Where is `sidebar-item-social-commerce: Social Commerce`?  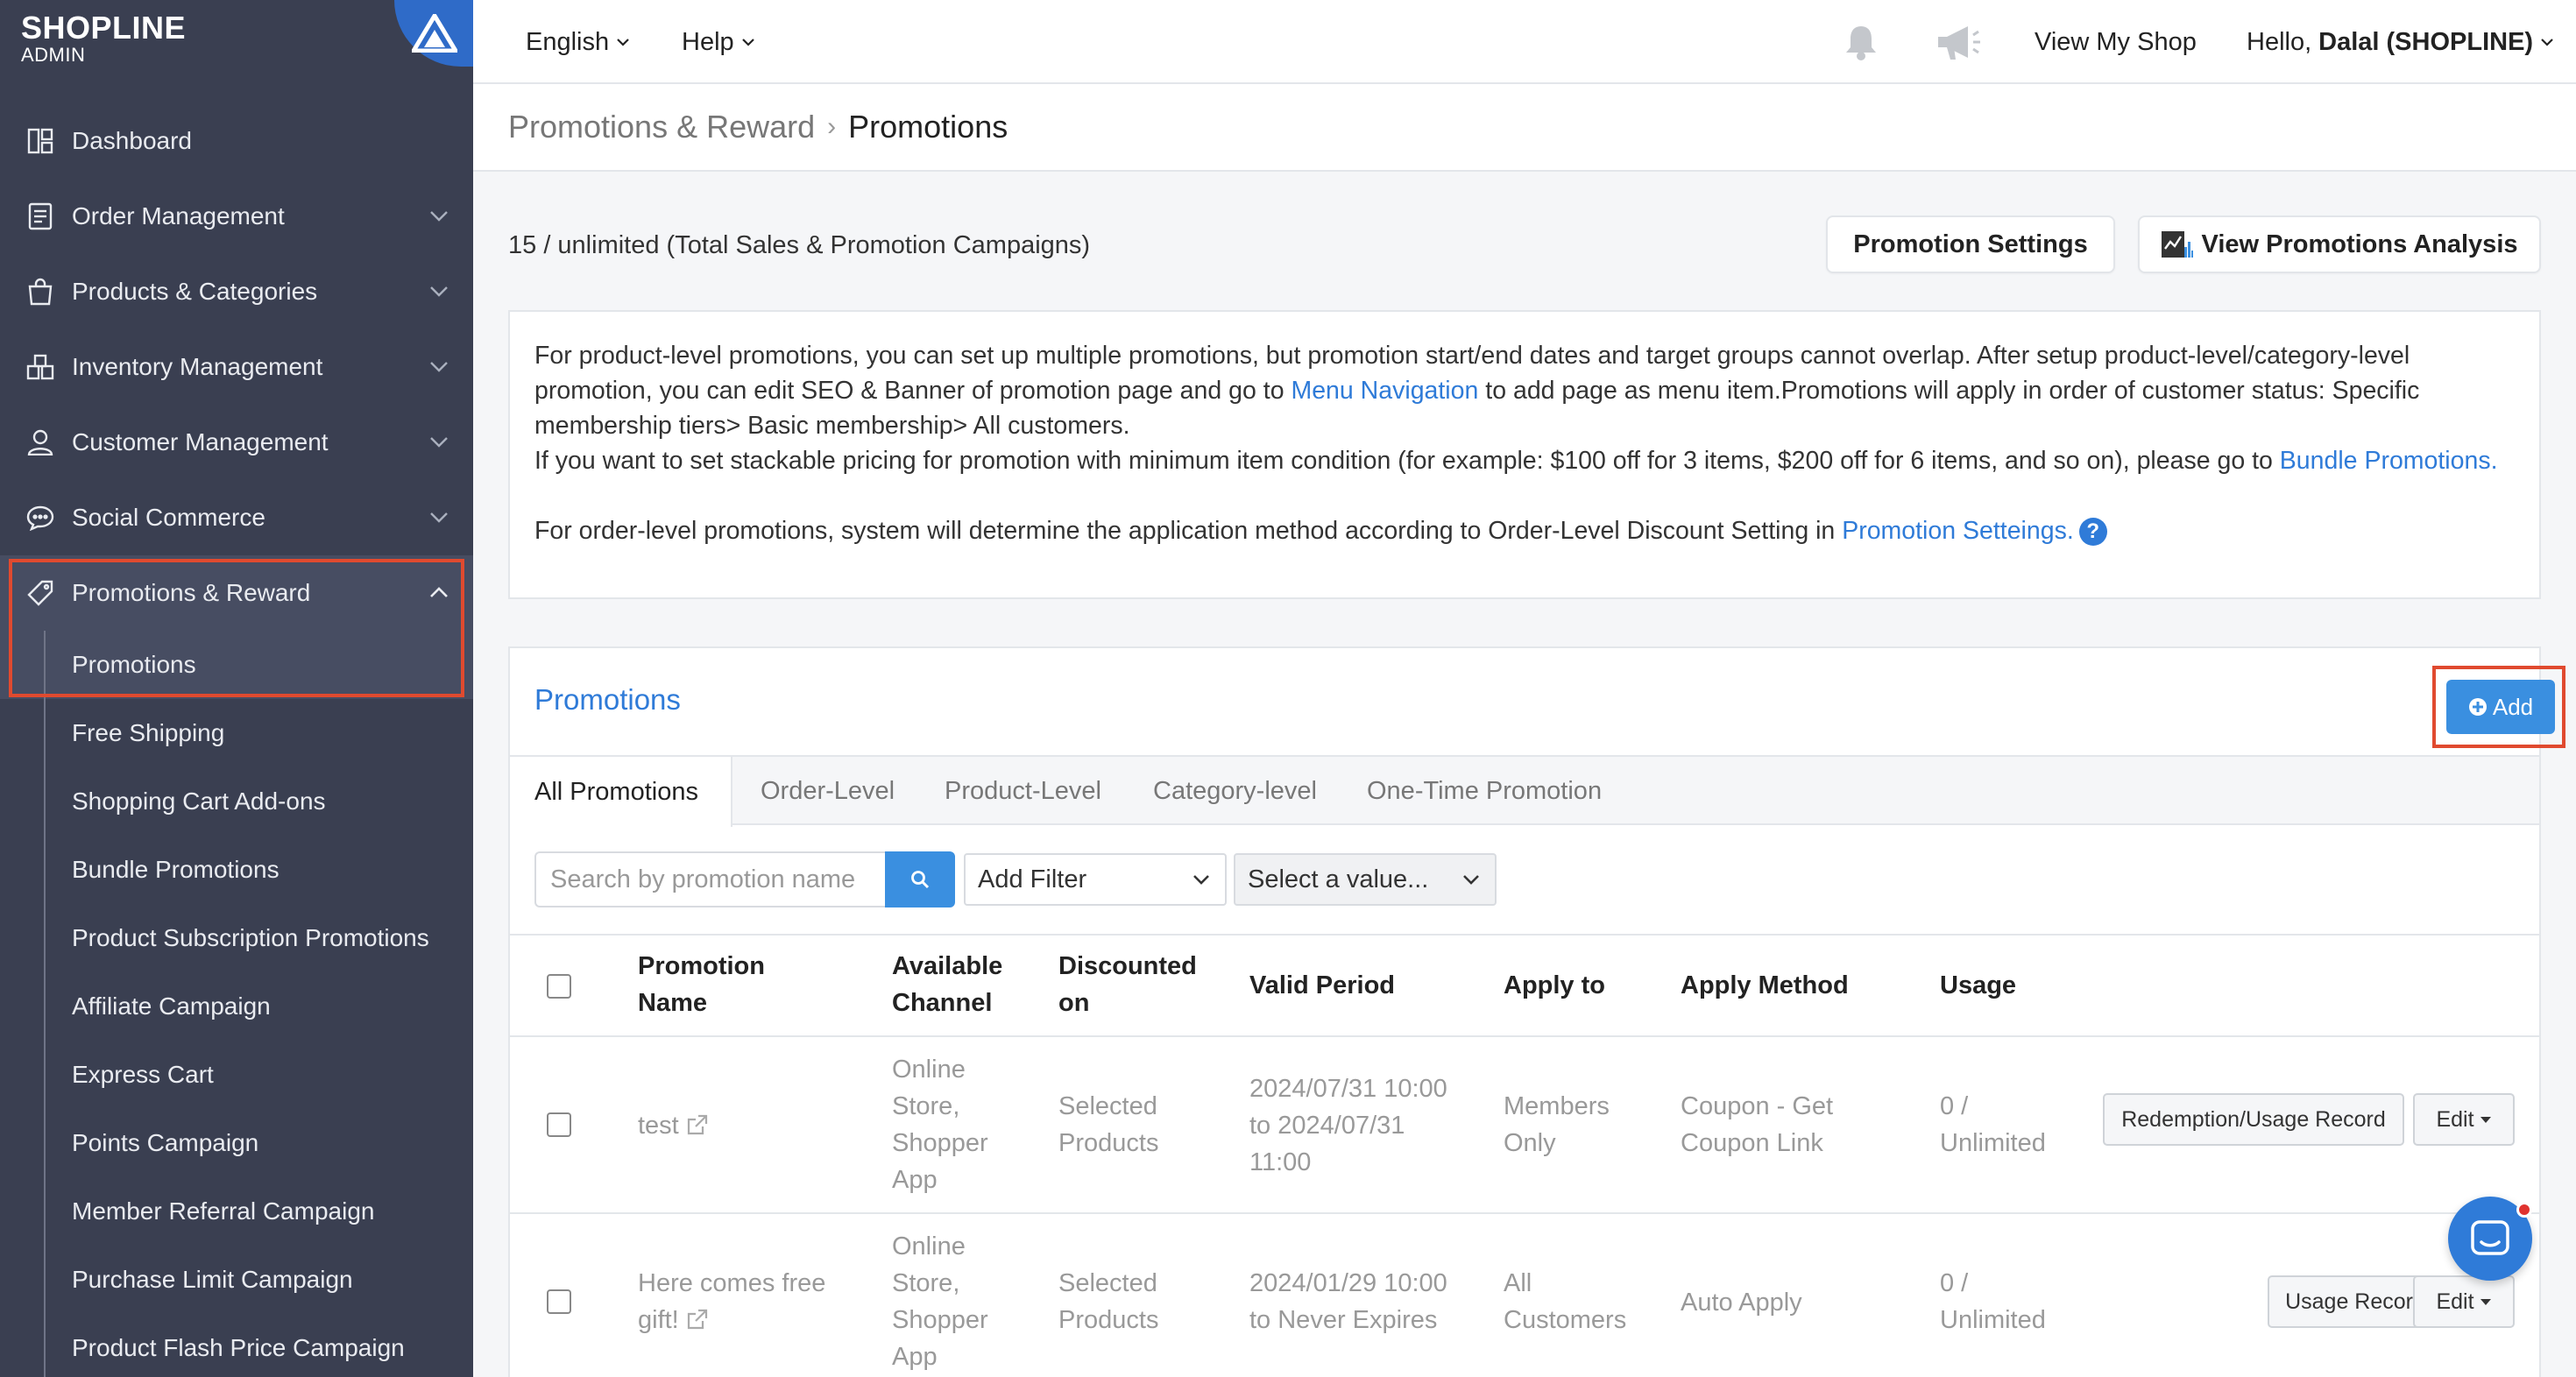 sidebar-item-social-commerce: Social Commerce is located at coordinates (236, 517).